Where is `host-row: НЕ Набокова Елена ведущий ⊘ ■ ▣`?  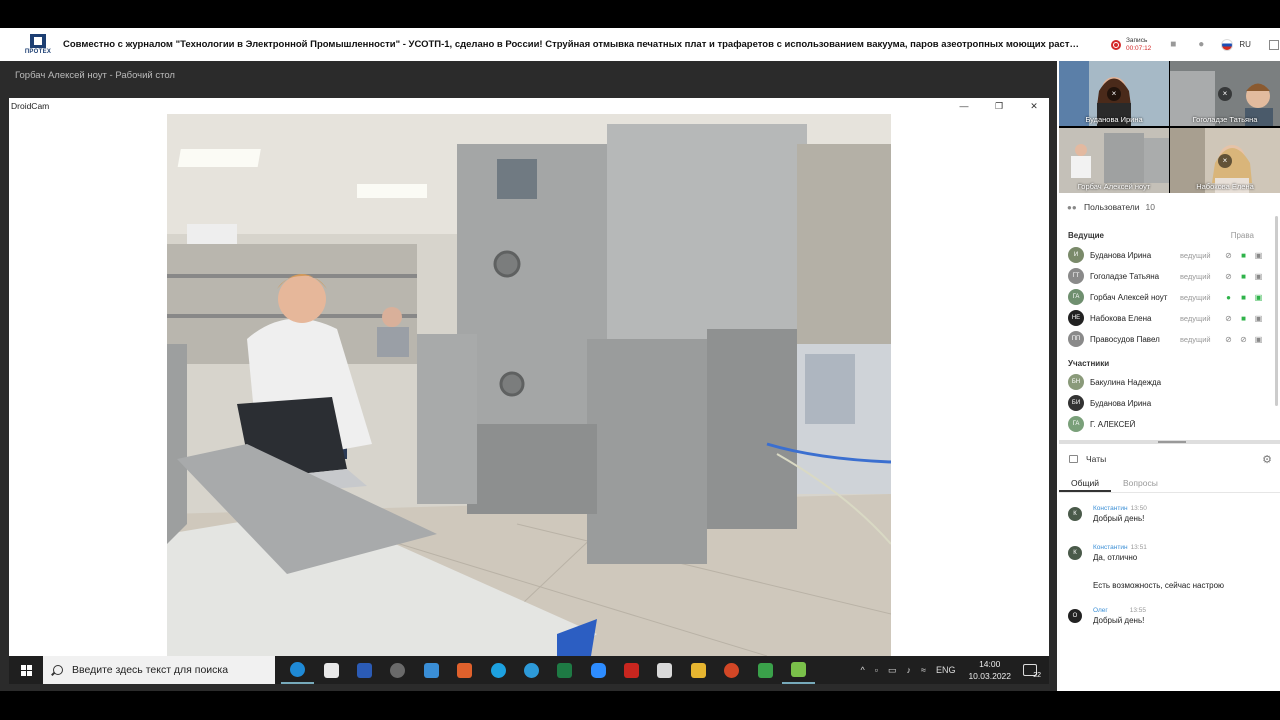 host-row: НЕ Набокова Елена ведущий ⊘ ■ ▣ is located at coordinates (1167, 318).